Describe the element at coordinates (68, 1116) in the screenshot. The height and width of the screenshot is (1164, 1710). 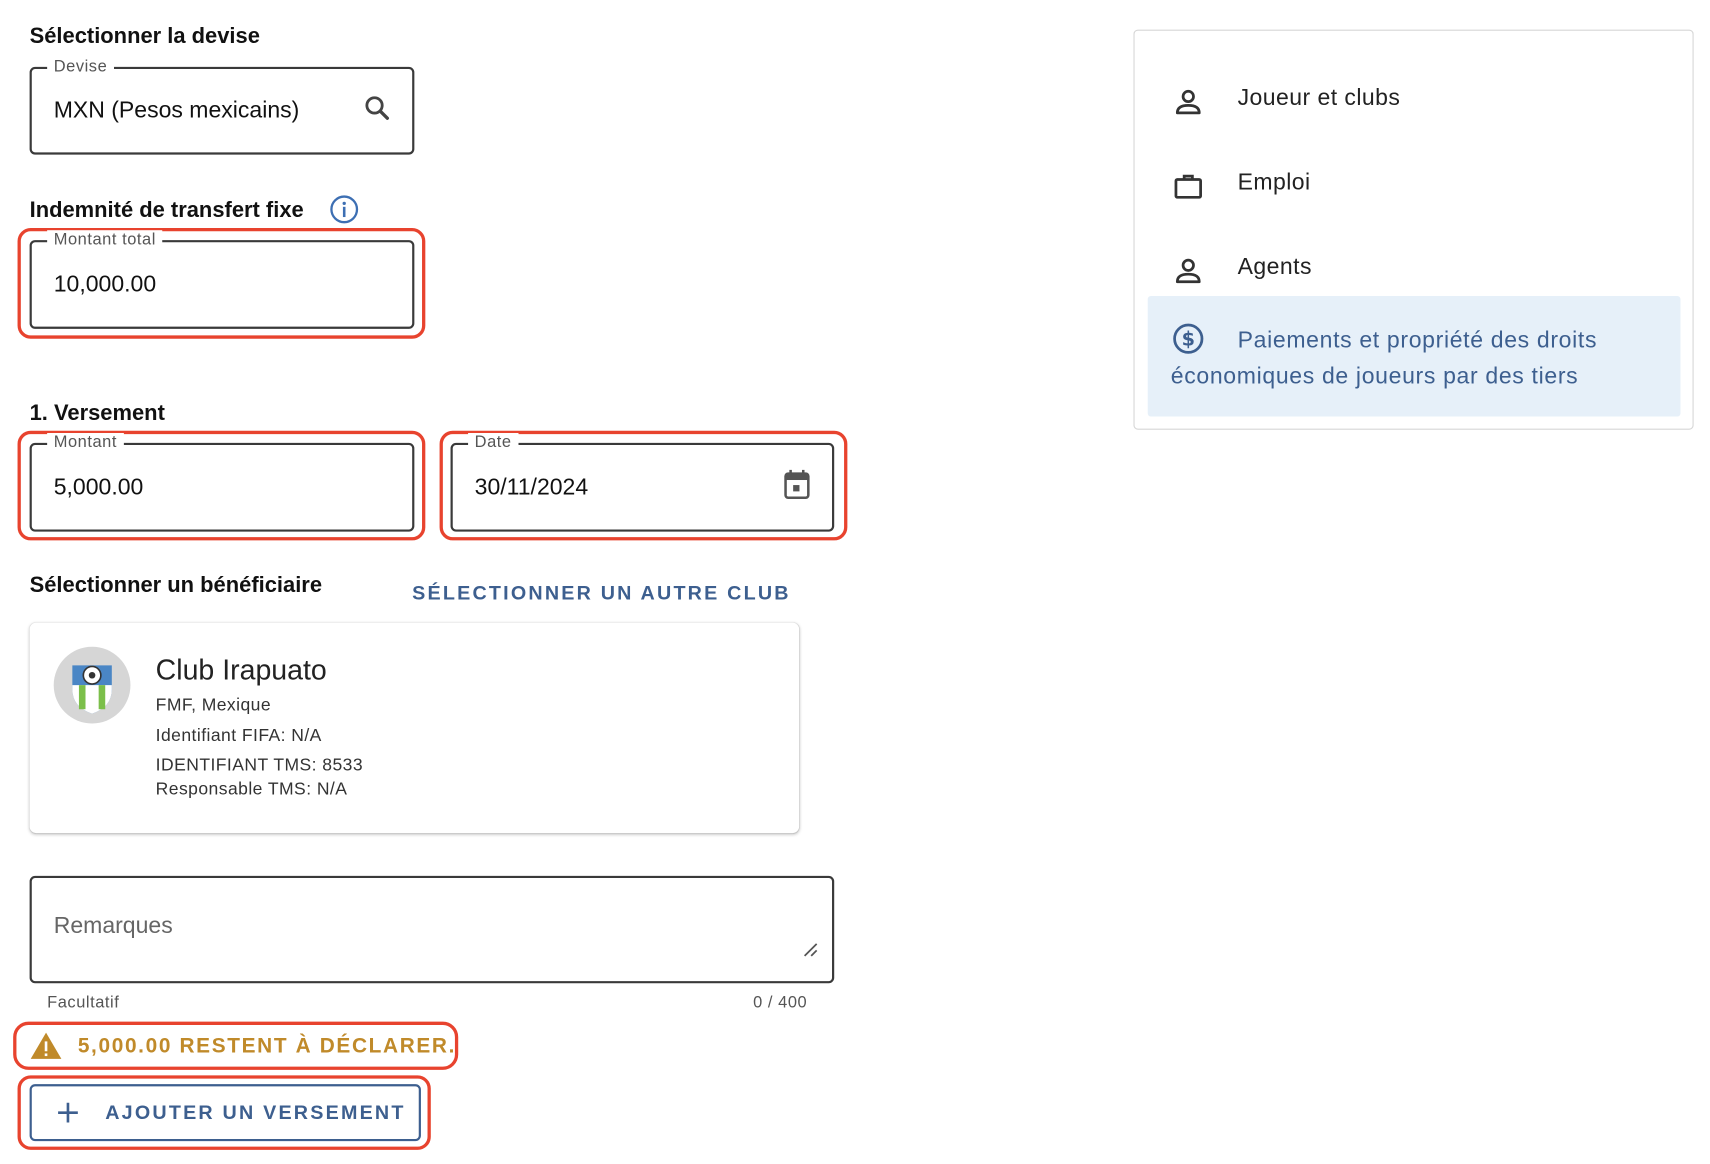
I see `plus-icon` at that location.